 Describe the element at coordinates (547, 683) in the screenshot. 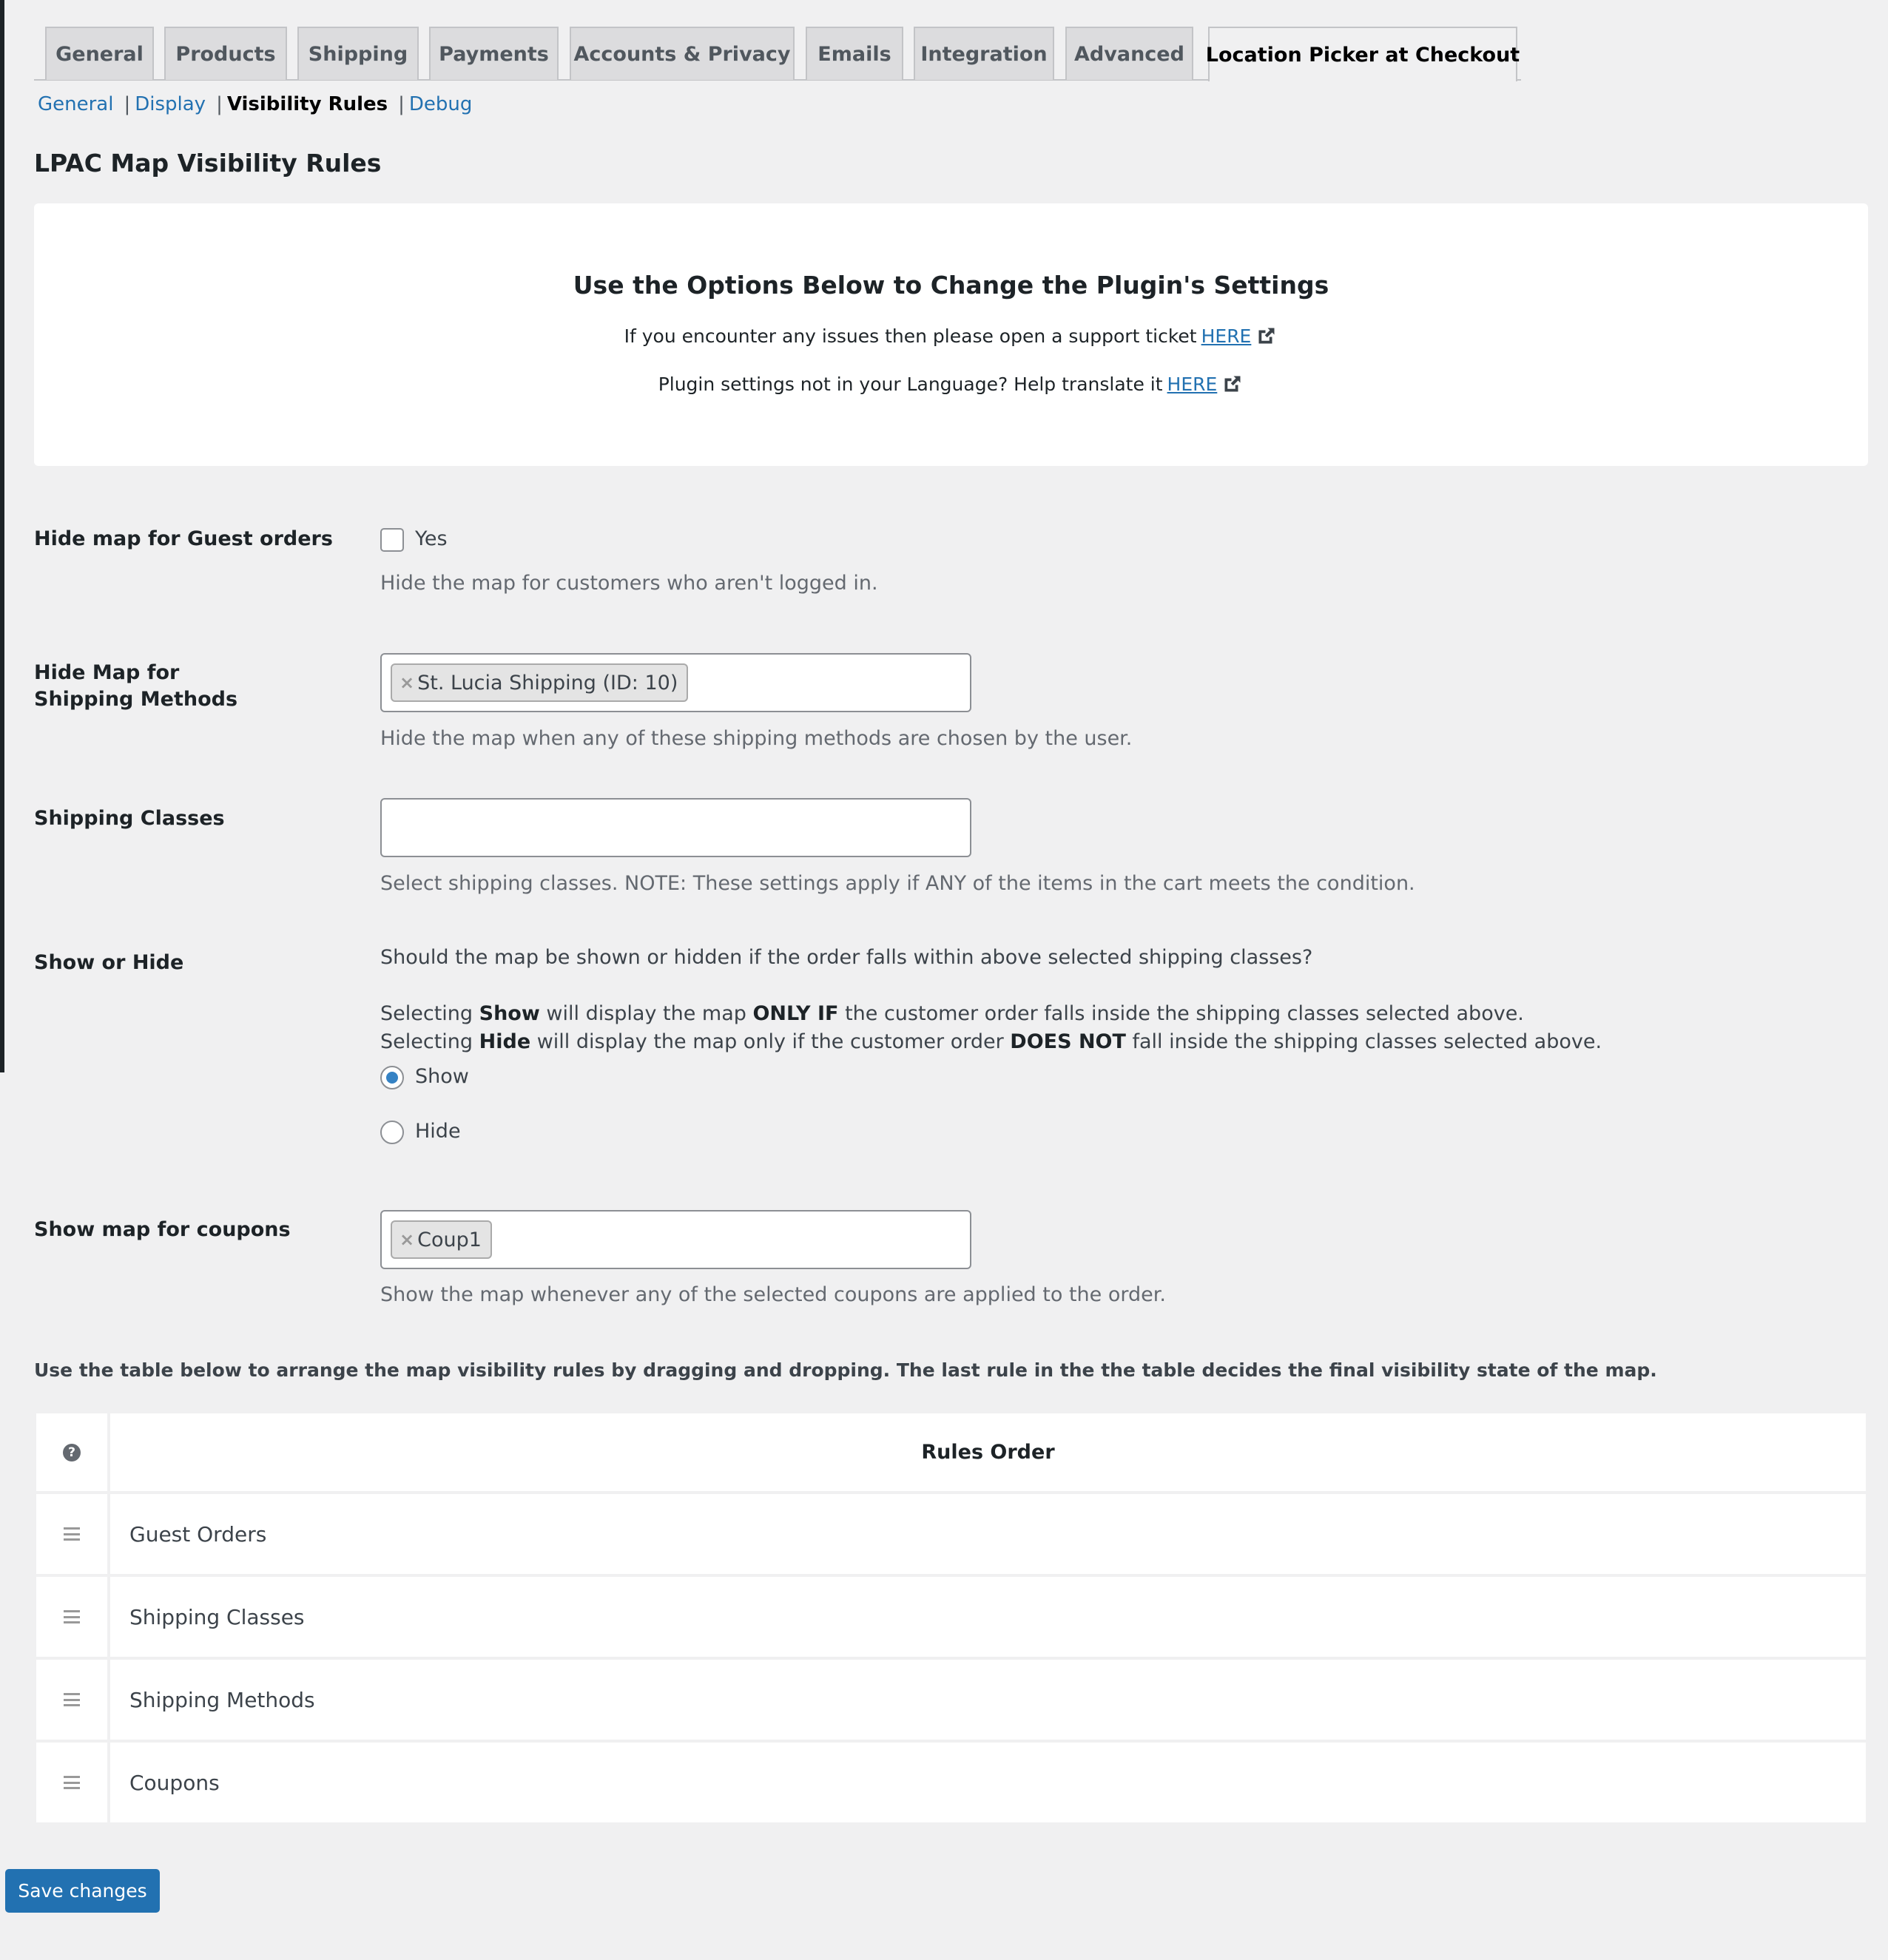

I see `chip-label: St. Lucia Shipping (ID: 10)` at that location.